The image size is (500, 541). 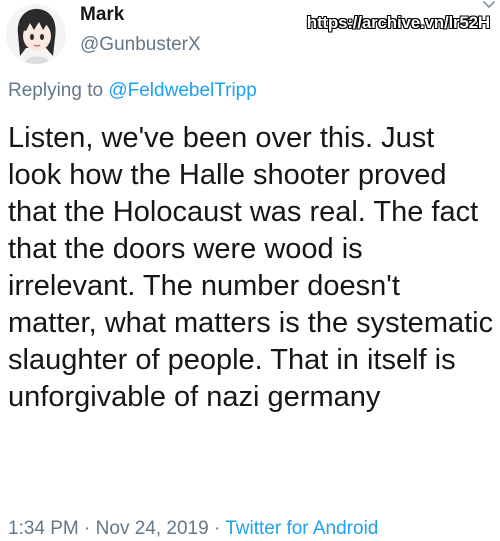 What do you see at coordinates (102, 15) in the screenshot?
I see `display-name: Mark` at bounding box center [102, 15].